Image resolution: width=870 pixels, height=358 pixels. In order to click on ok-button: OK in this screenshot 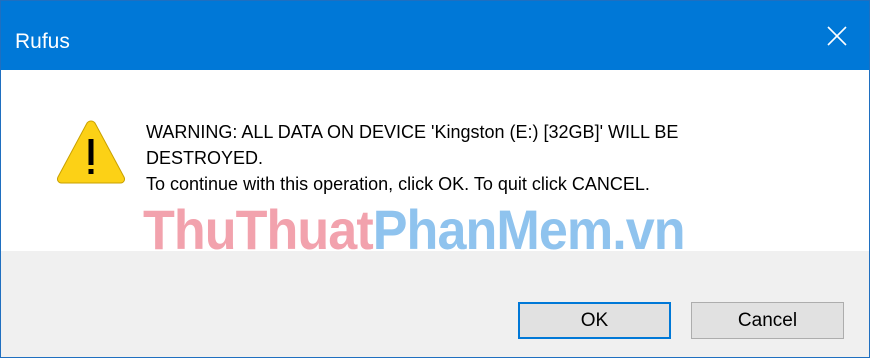, I will do `click(594, 320)`.